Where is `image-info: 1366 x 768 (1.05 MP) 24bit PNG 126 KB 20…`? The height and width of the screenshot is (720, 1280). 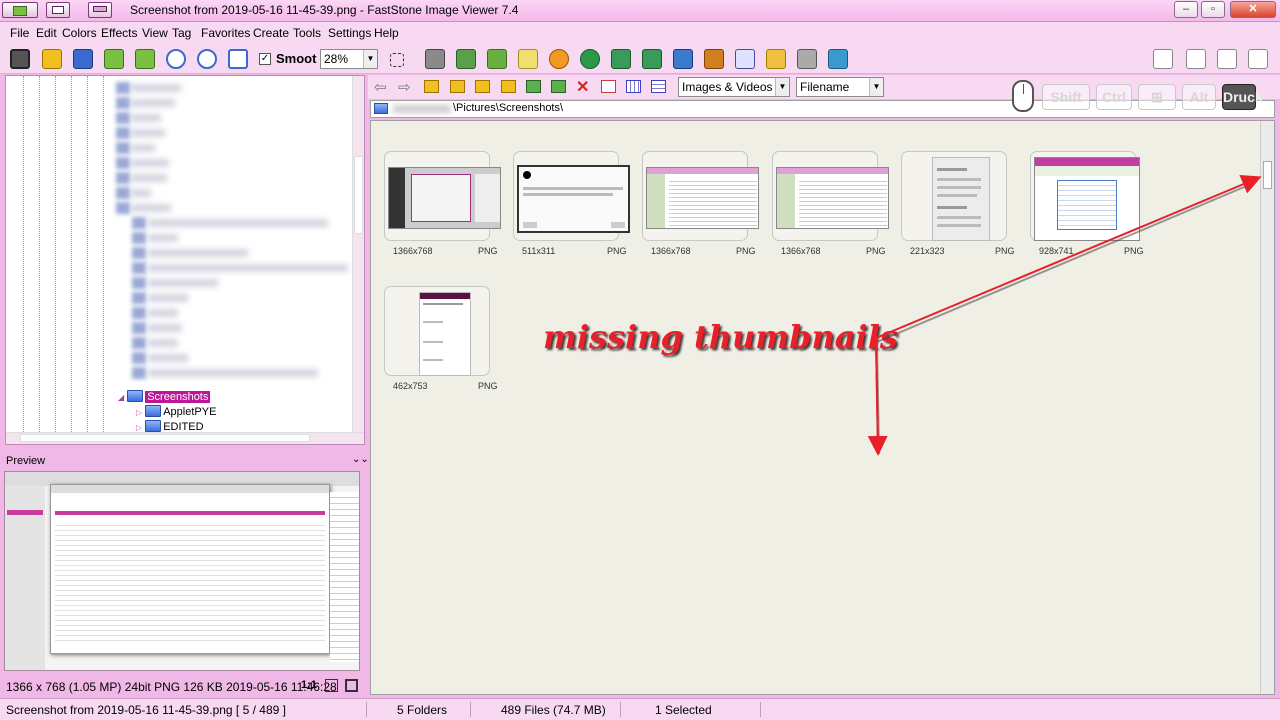
image-info: 1366 x 768 (1.05 MP) 24bit PNG 126 KB 20… is located at coordinates (171, 687).